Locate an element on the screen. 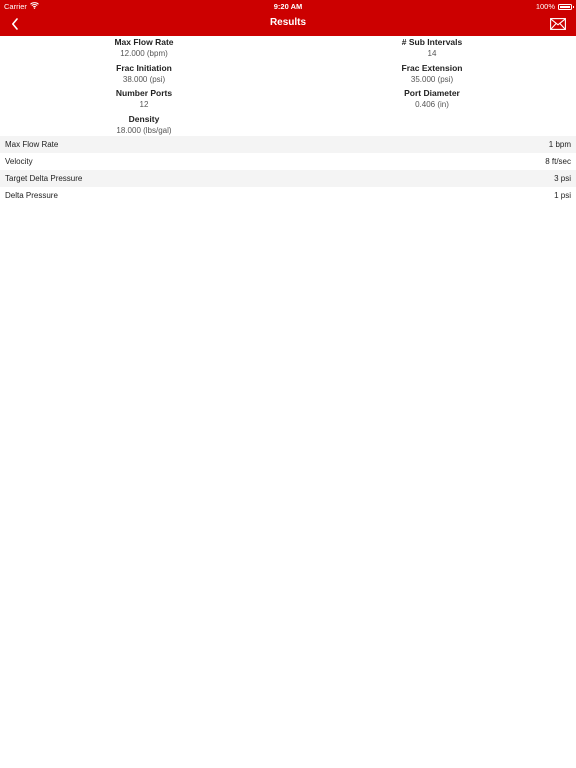 This screenshot has width=576, height=768. header-bar: Carrier 9:20 AM 100% Results is located at coordinates (288, 18).